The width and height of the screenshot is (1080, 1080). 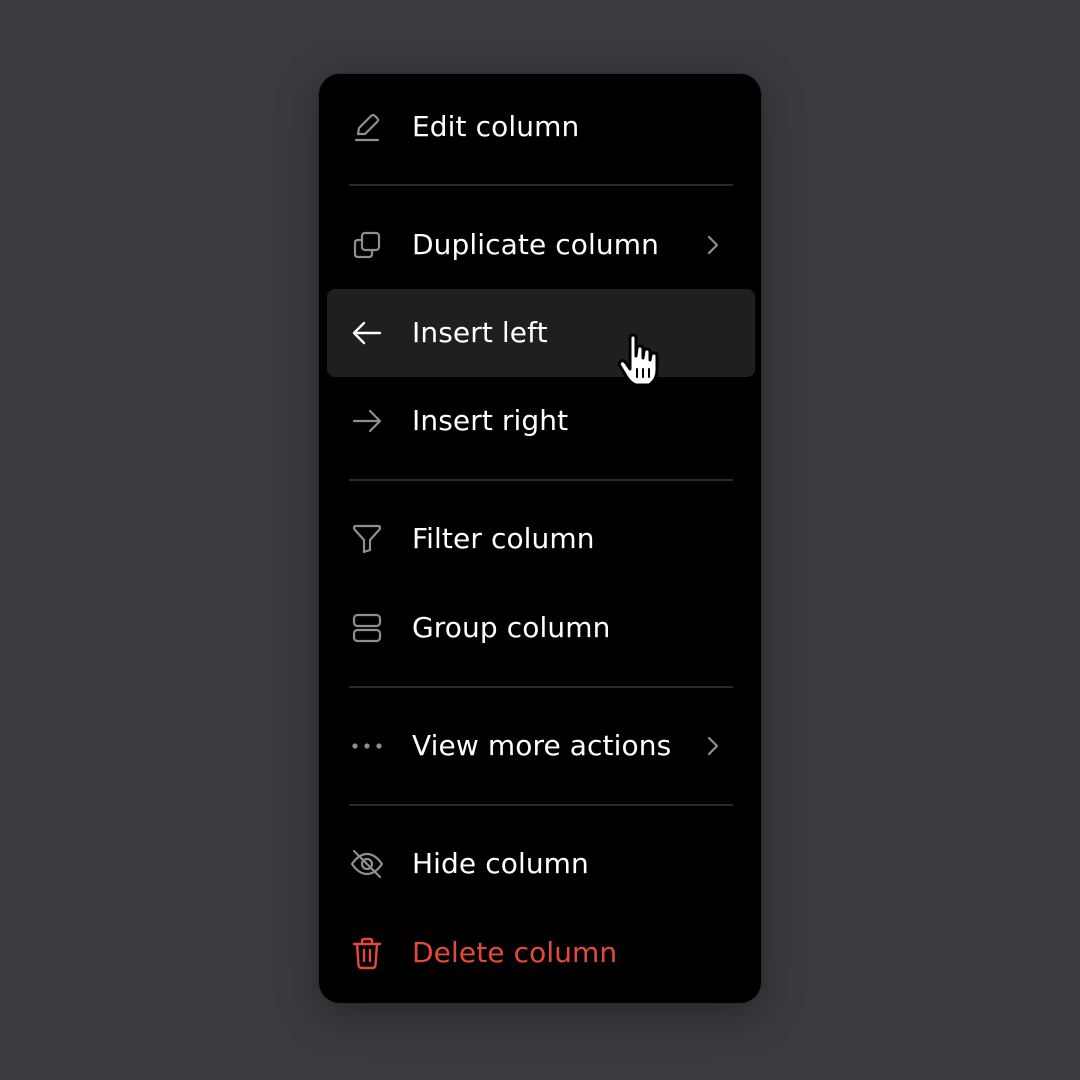 I want to click on menu-item-duplicate-column: Duplicate column, so click(x=541, y=245).